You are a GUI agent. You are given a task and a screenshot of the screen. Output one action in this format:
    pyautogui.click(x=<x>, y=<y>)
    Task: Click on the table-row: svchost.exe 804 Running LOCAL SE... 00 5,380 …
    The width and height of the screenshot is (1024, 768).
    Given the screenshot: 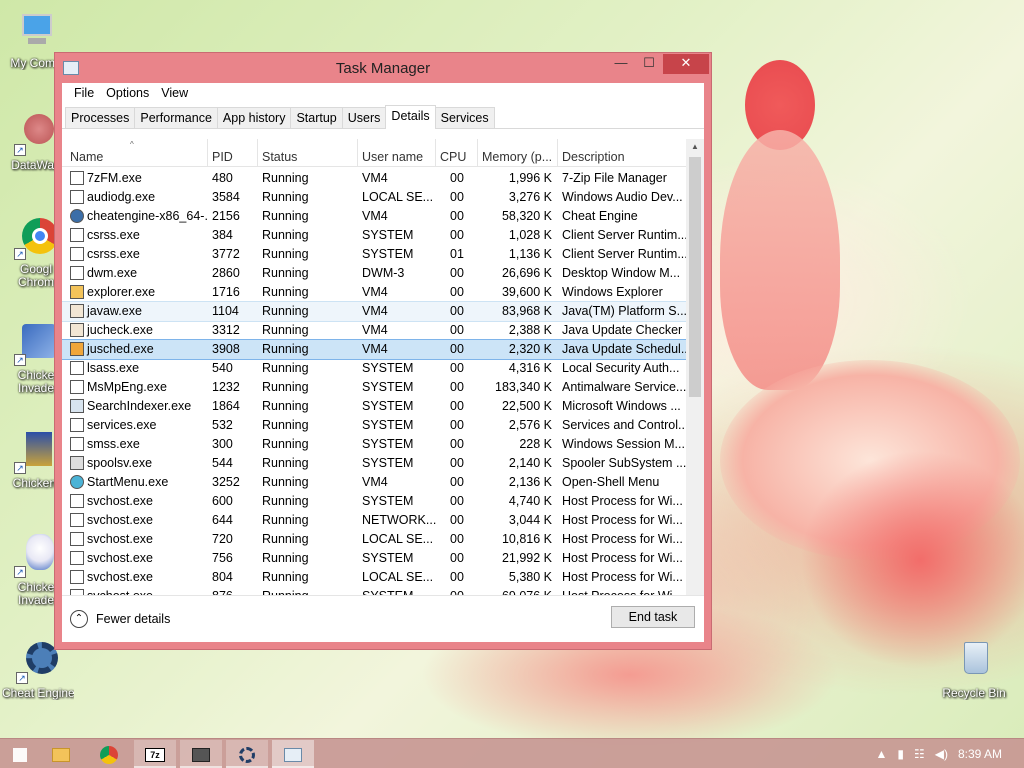 What is the action you would take?
    pyautogui.click(x=374, y=577)
    